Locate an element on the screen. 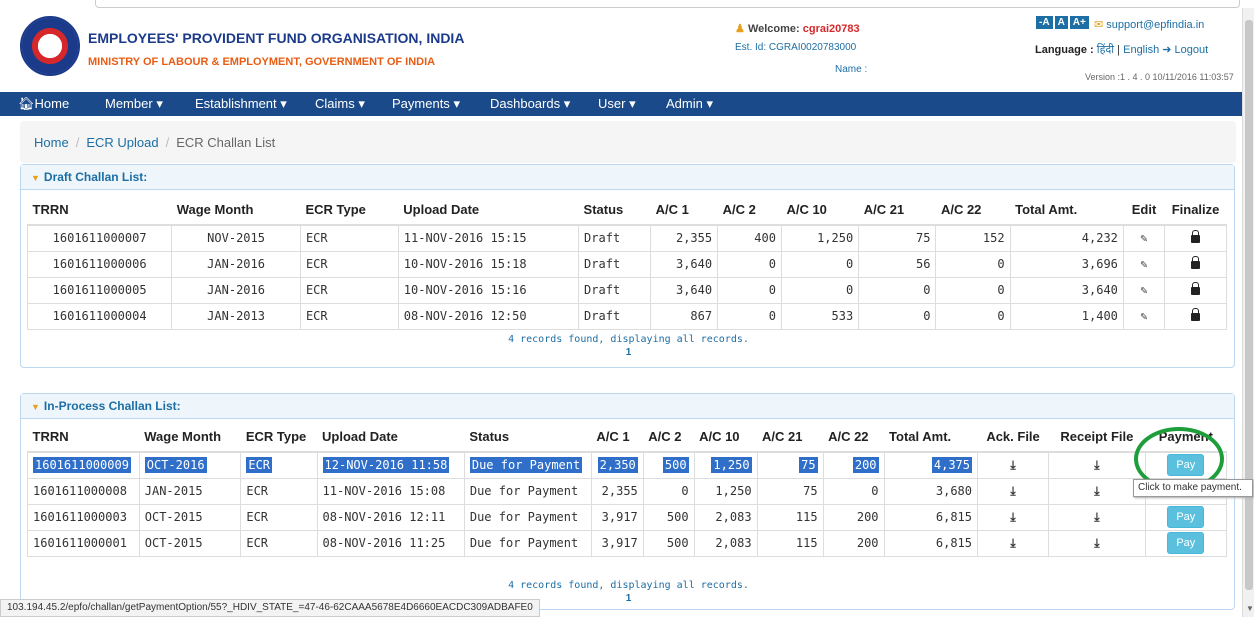 Image resolution: width=1254 pixels, height=617 pixels. nav-dashboards: Dashboards ▾ is located at coordinates (530, 102).